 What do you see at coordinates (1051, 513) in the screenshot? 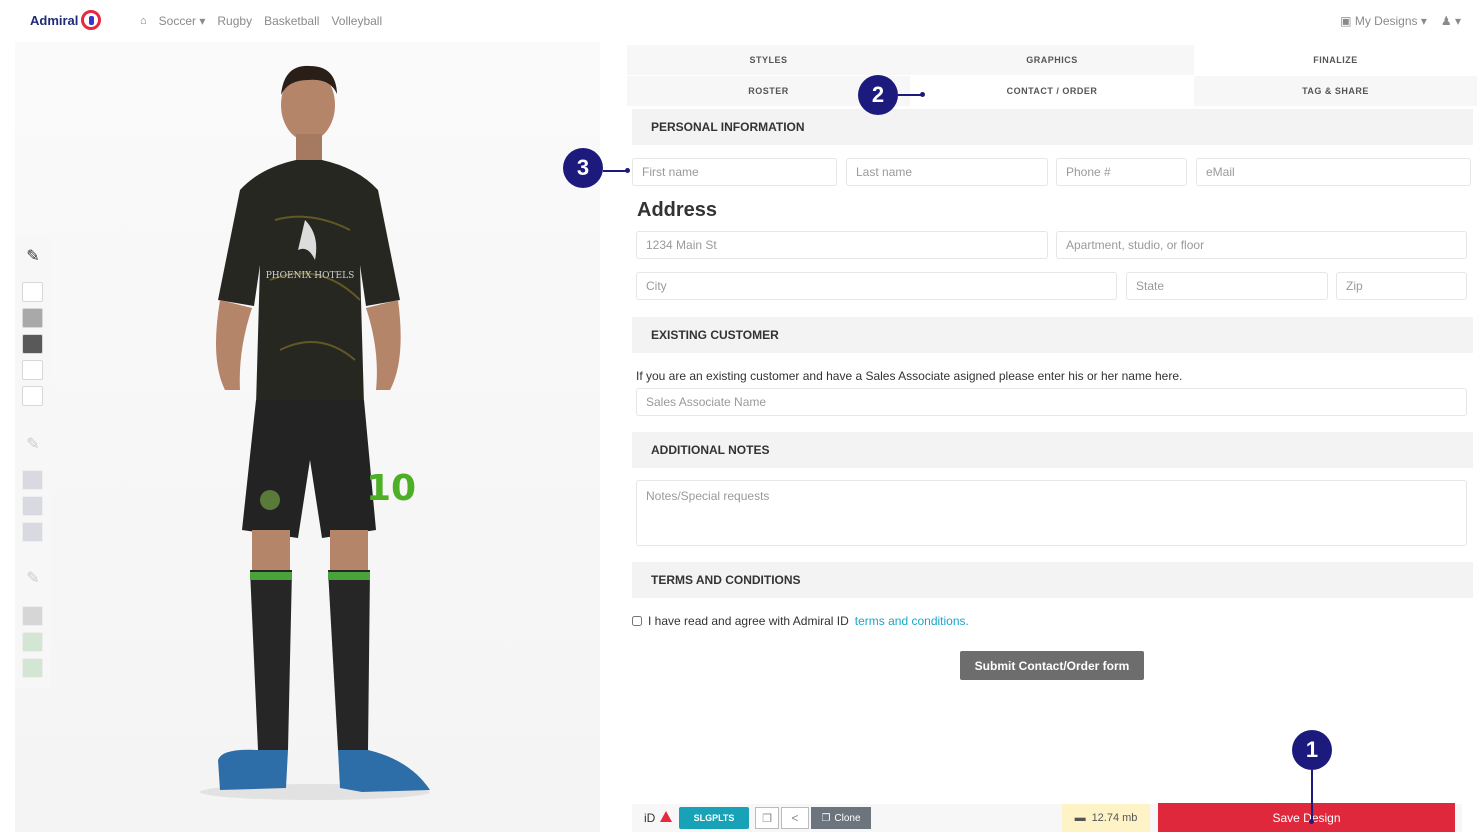
I see `notes-textarea` at bounding box center [1051, 513].